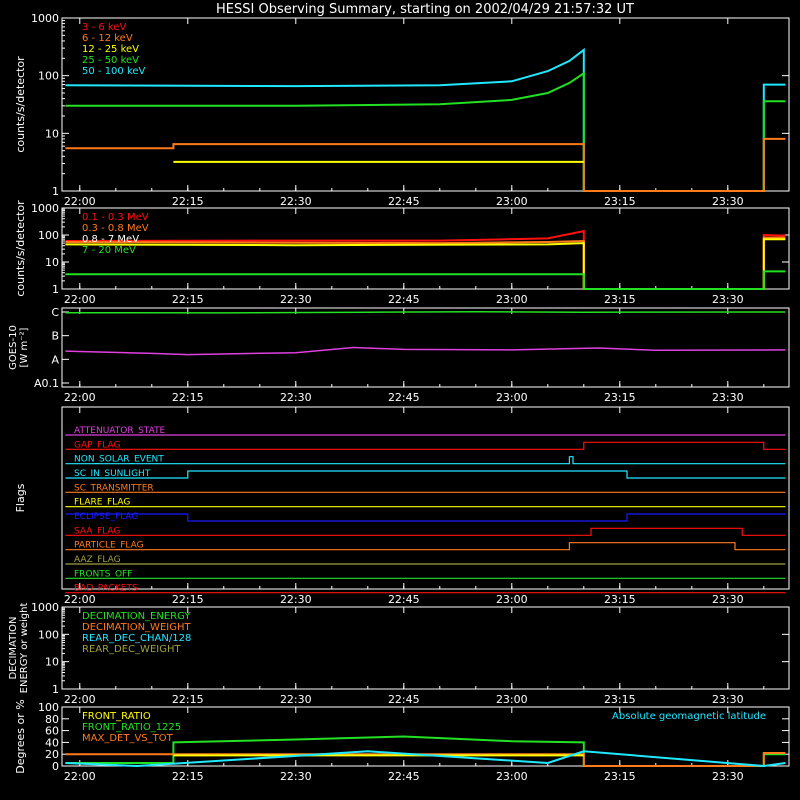 This screenshot has width=800, height=800. I want to click on legend-entry: 50 - 100 keV, so click(114, 71).